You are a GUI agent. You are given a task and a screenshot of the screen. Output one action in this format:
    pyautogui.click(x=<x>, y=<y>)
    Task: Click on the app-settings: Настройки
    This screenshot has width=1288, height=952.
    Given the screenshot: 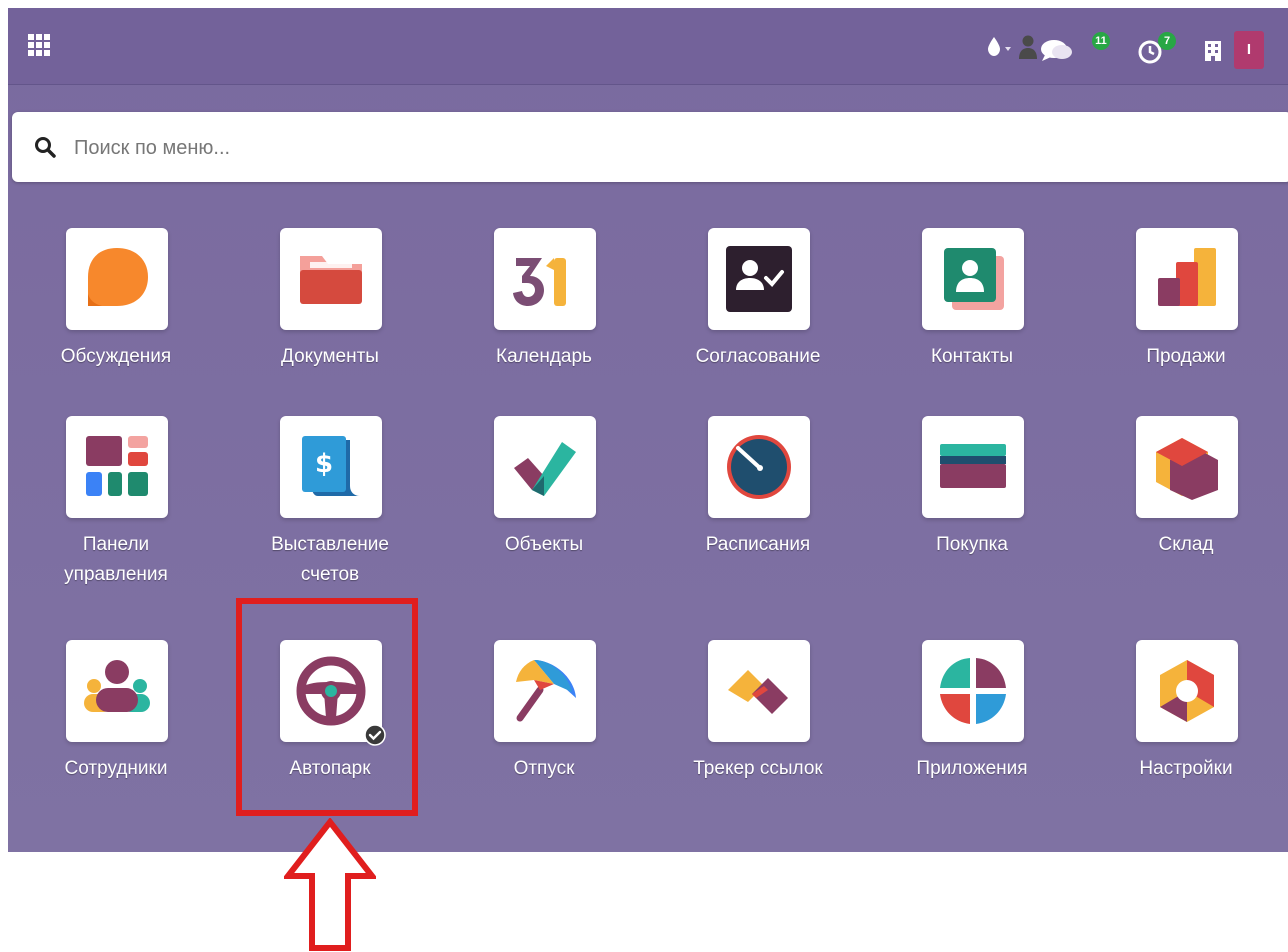 What is the action you would take?
    pyautogui.click(x=1186, y=735)
    